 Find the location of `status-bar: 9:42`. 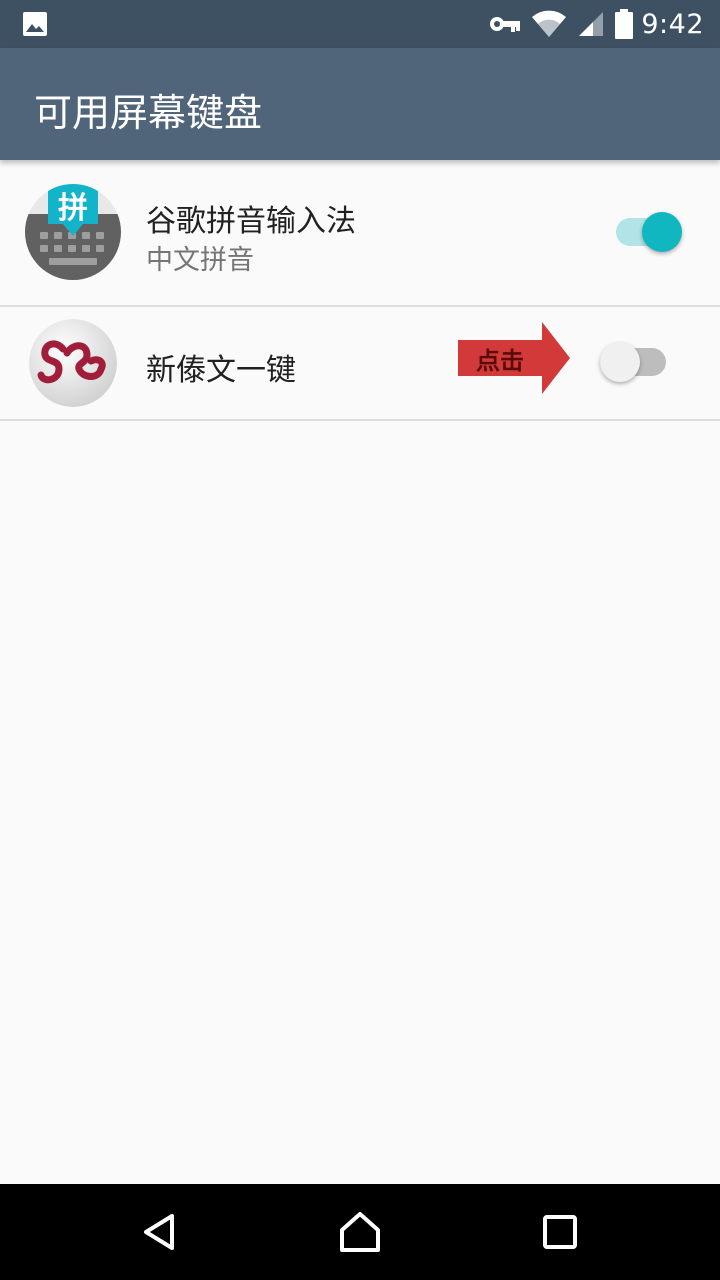

status-bar: 9:42 is located at coordinates (360, 24).